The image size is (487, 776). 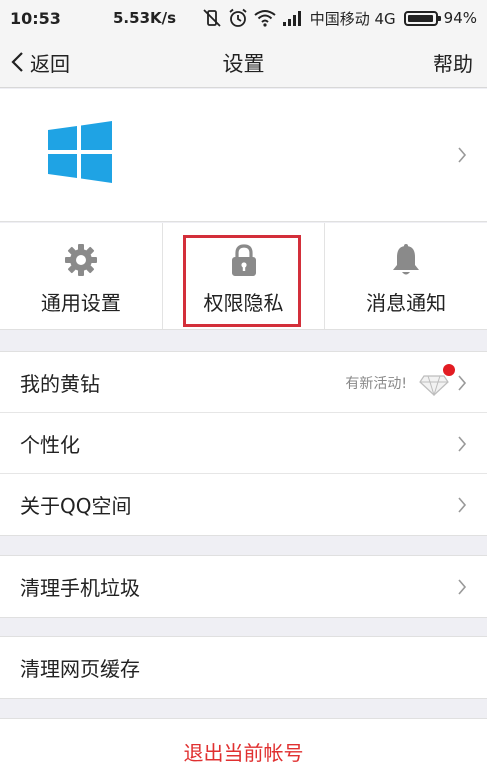 I want to click on clean-phone-junk-row: 清理手机垃圾, so click(x=243, y=586).